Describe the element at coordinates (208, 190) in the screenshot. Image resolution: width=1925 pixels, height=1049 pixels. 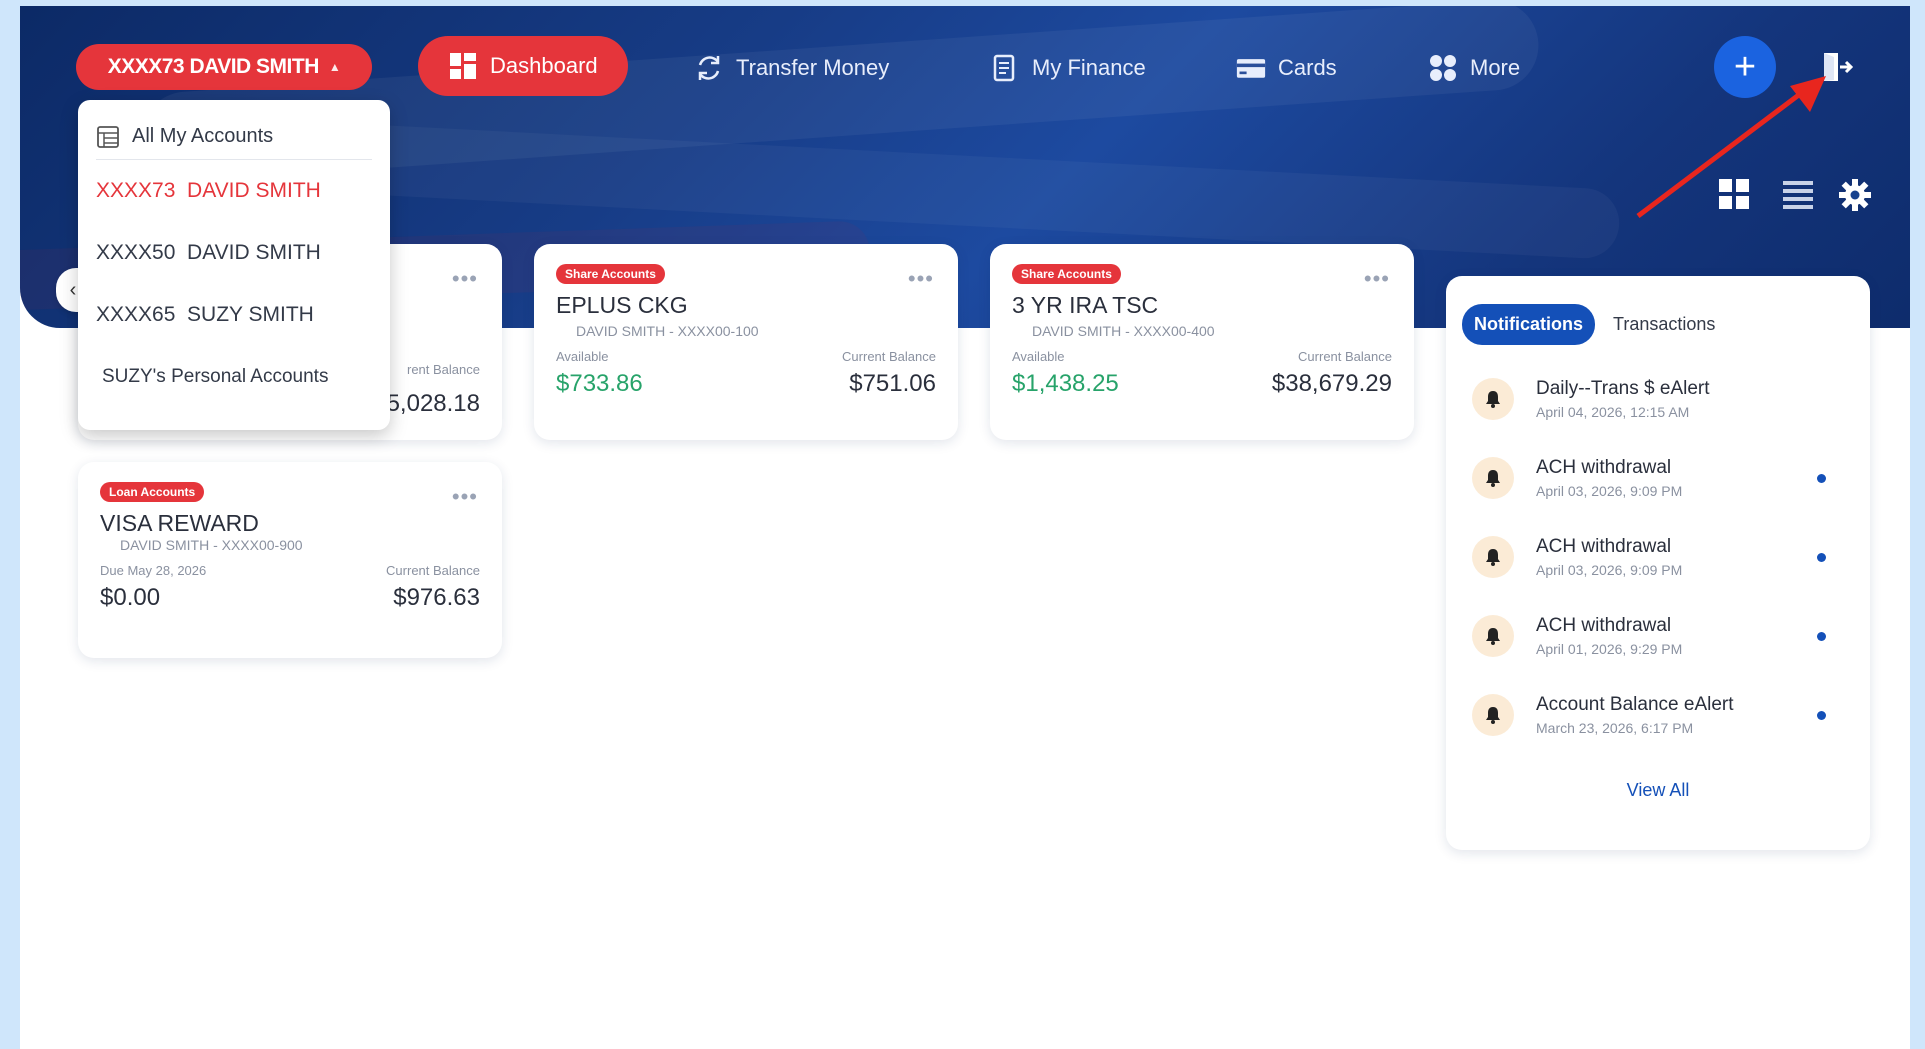
I see `dropdown-item-label: XXXX73 DAVID SMITH` at that location.